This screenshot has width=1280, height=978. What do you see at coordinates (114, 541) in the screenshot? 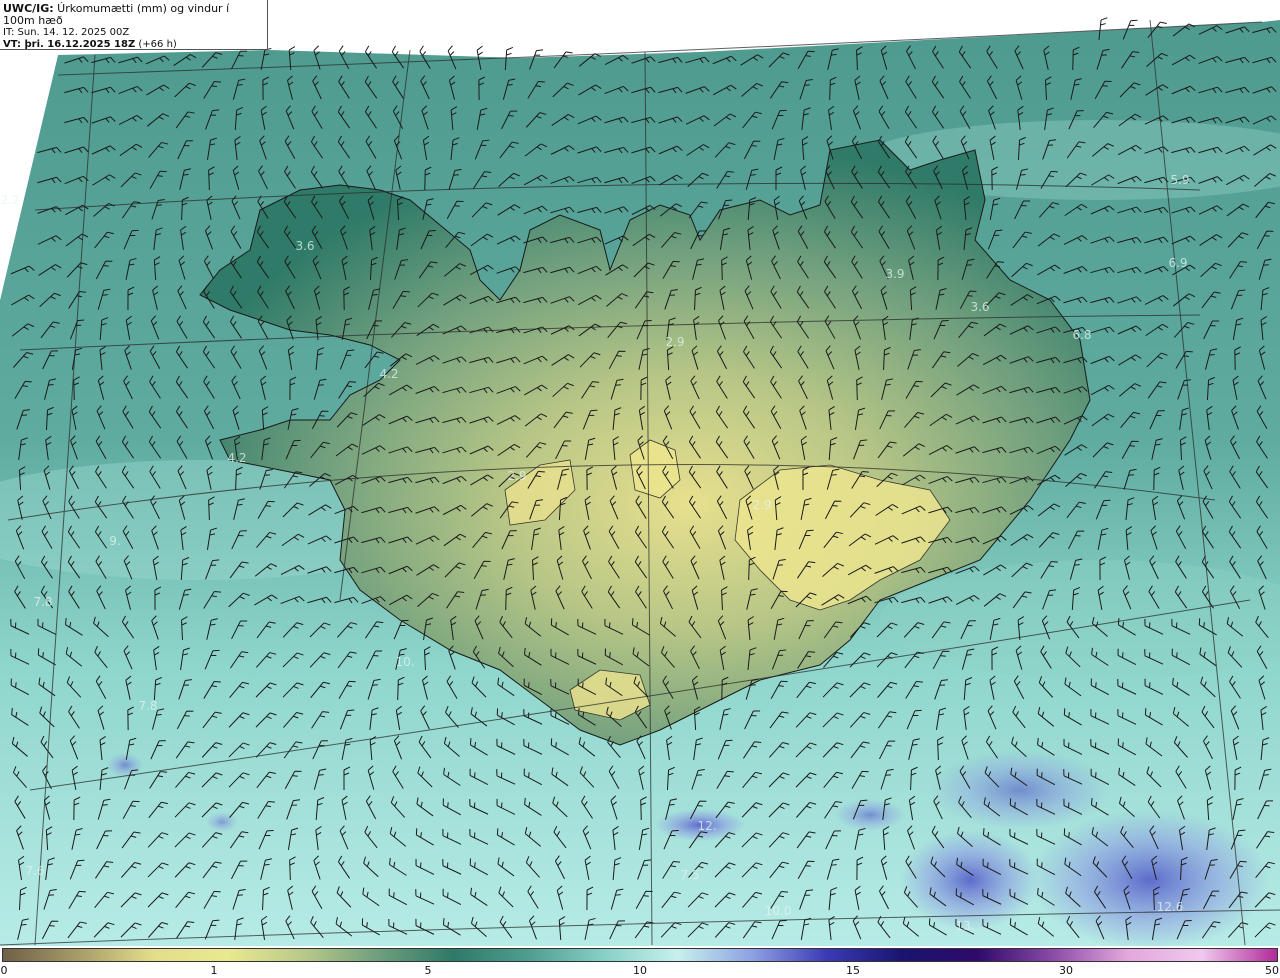
I see `map-value-label: 9.` at bounding box center [114, 541].